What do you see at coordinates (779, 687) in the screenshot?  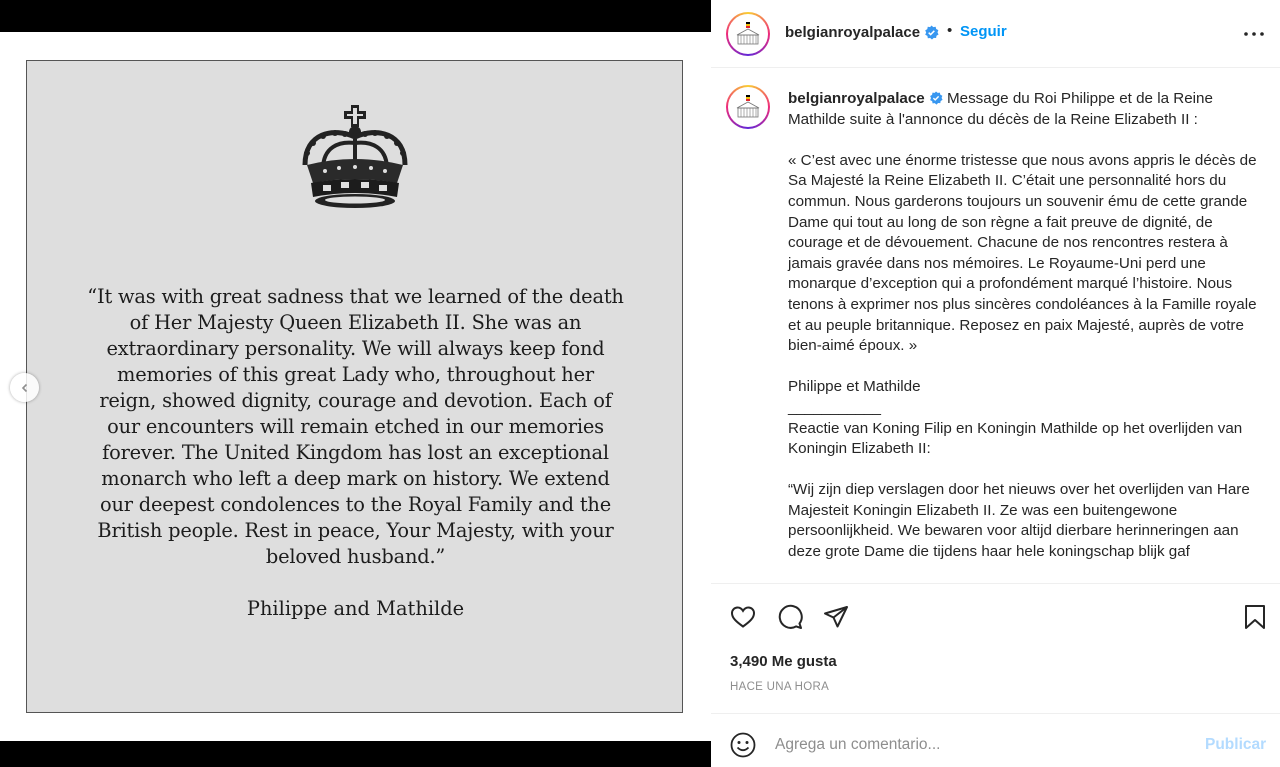 I see `post-timestamp: HACE UNA HORA` at bounding box center [779, 687].